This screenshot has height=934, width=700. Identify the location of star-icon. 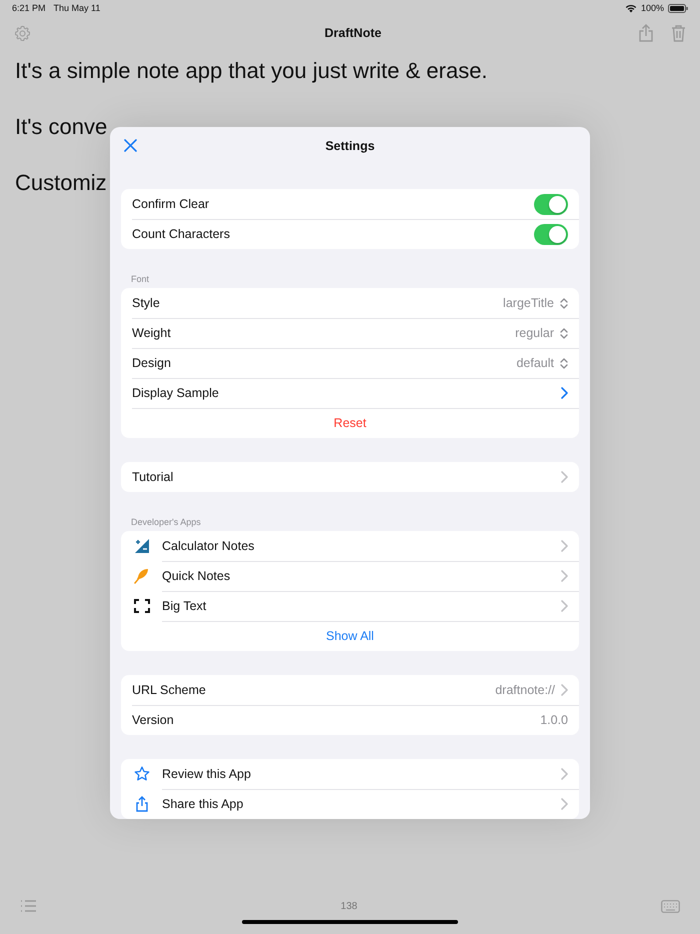
(142, 774).